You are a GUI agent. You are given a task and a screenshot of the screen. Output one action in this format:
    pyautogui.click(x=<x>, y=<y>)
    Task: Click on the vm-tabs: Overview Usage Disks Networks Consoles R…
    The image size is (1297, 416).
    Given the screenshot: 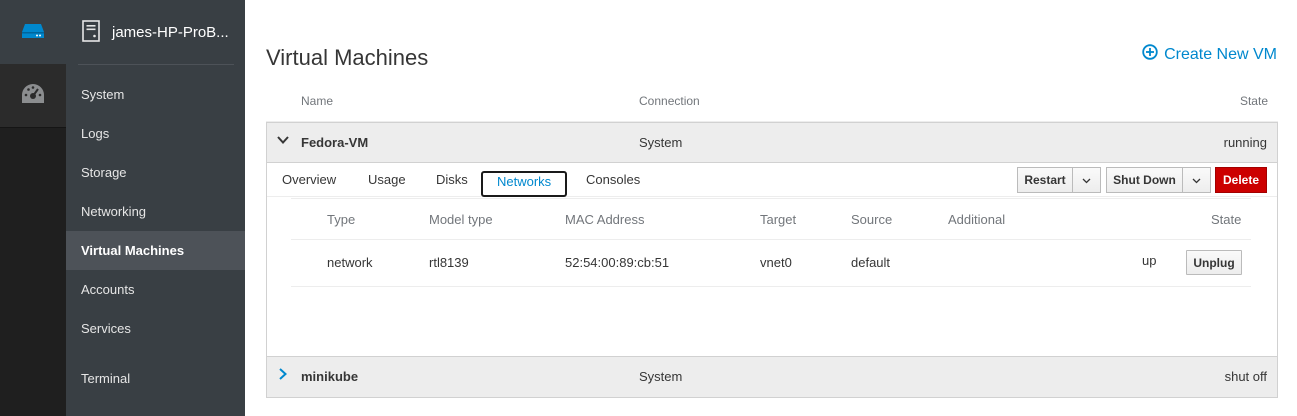 What is the action you would take?
    pyautogui.click(x=772, y=180)
    